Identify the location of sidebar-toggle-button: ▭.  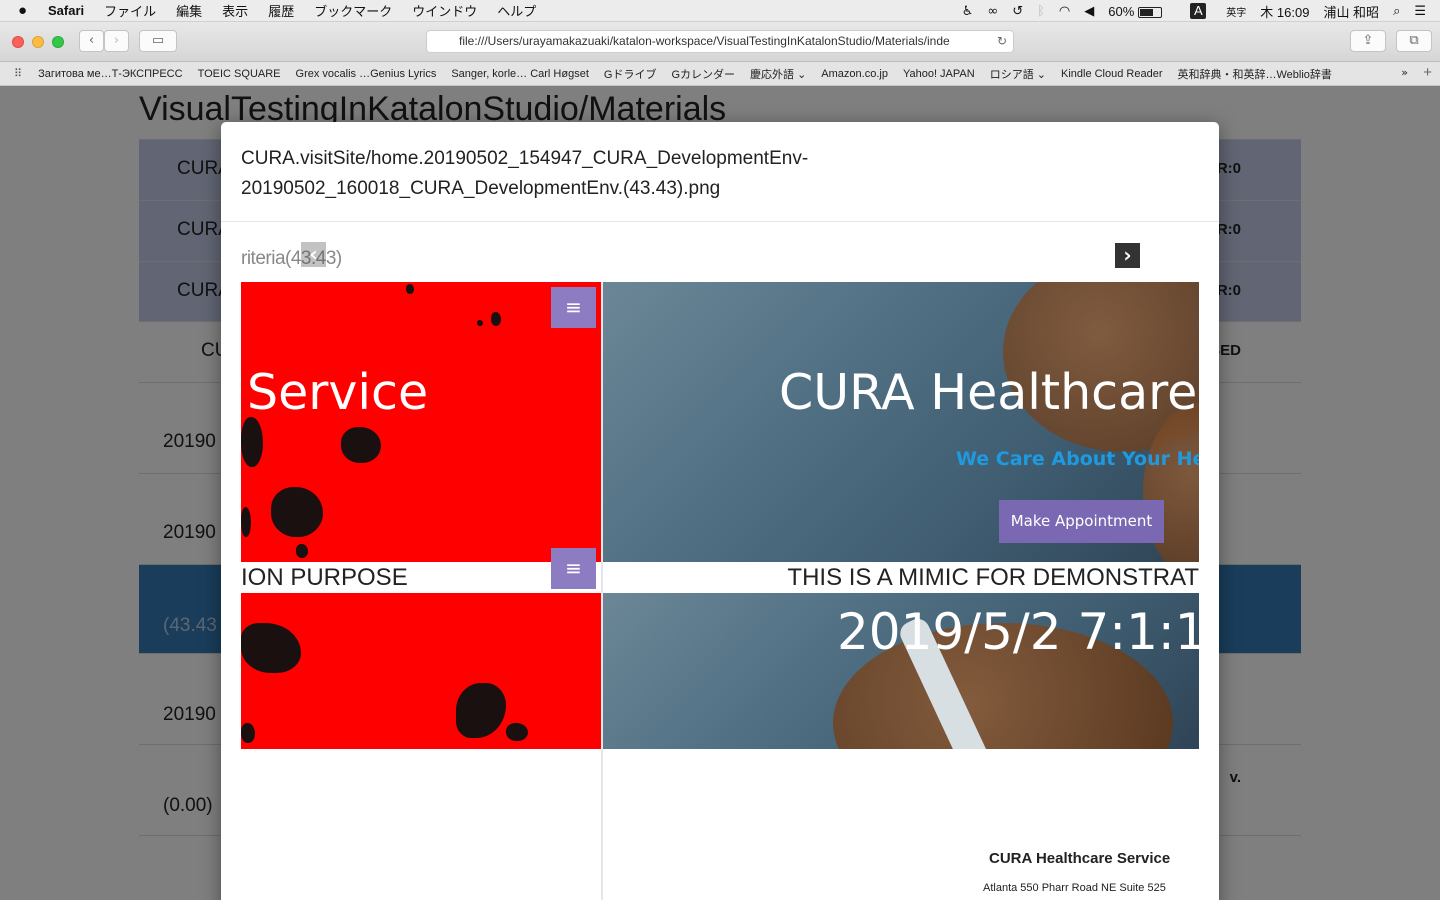
(158, 41).